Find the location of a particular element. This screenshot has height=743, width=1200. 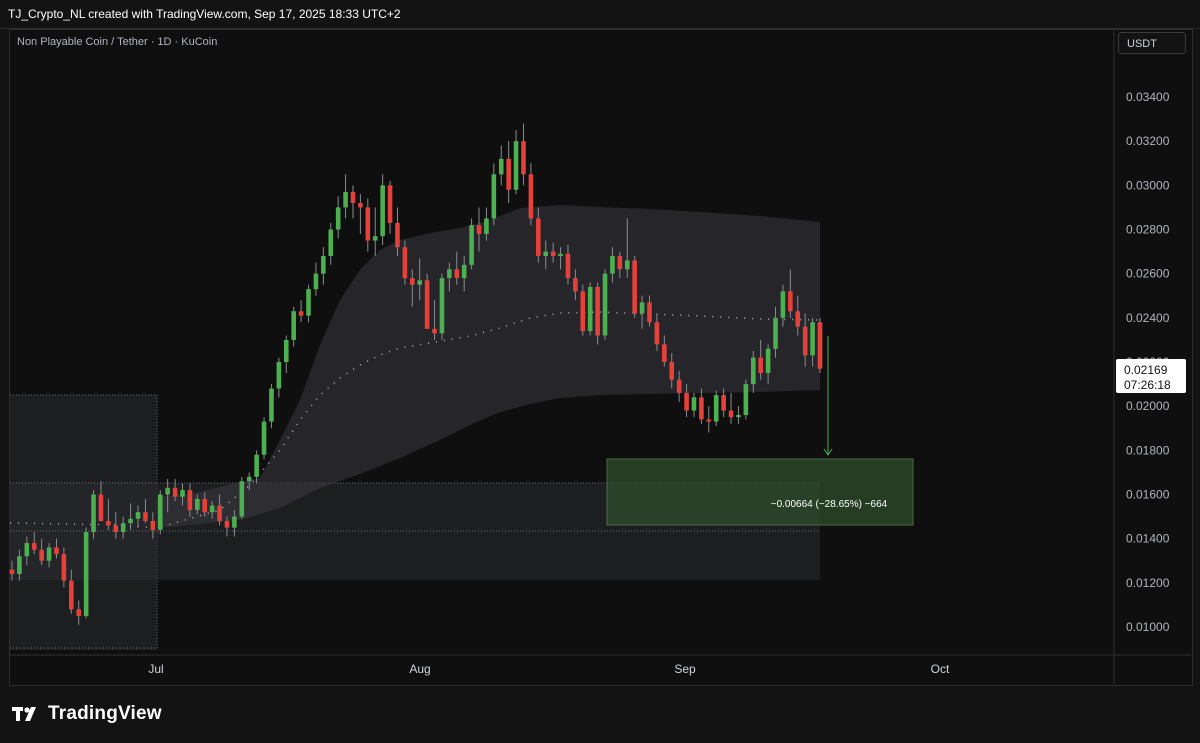

price-tick-label: 0.02000 is located at coordinates (1148, 406).